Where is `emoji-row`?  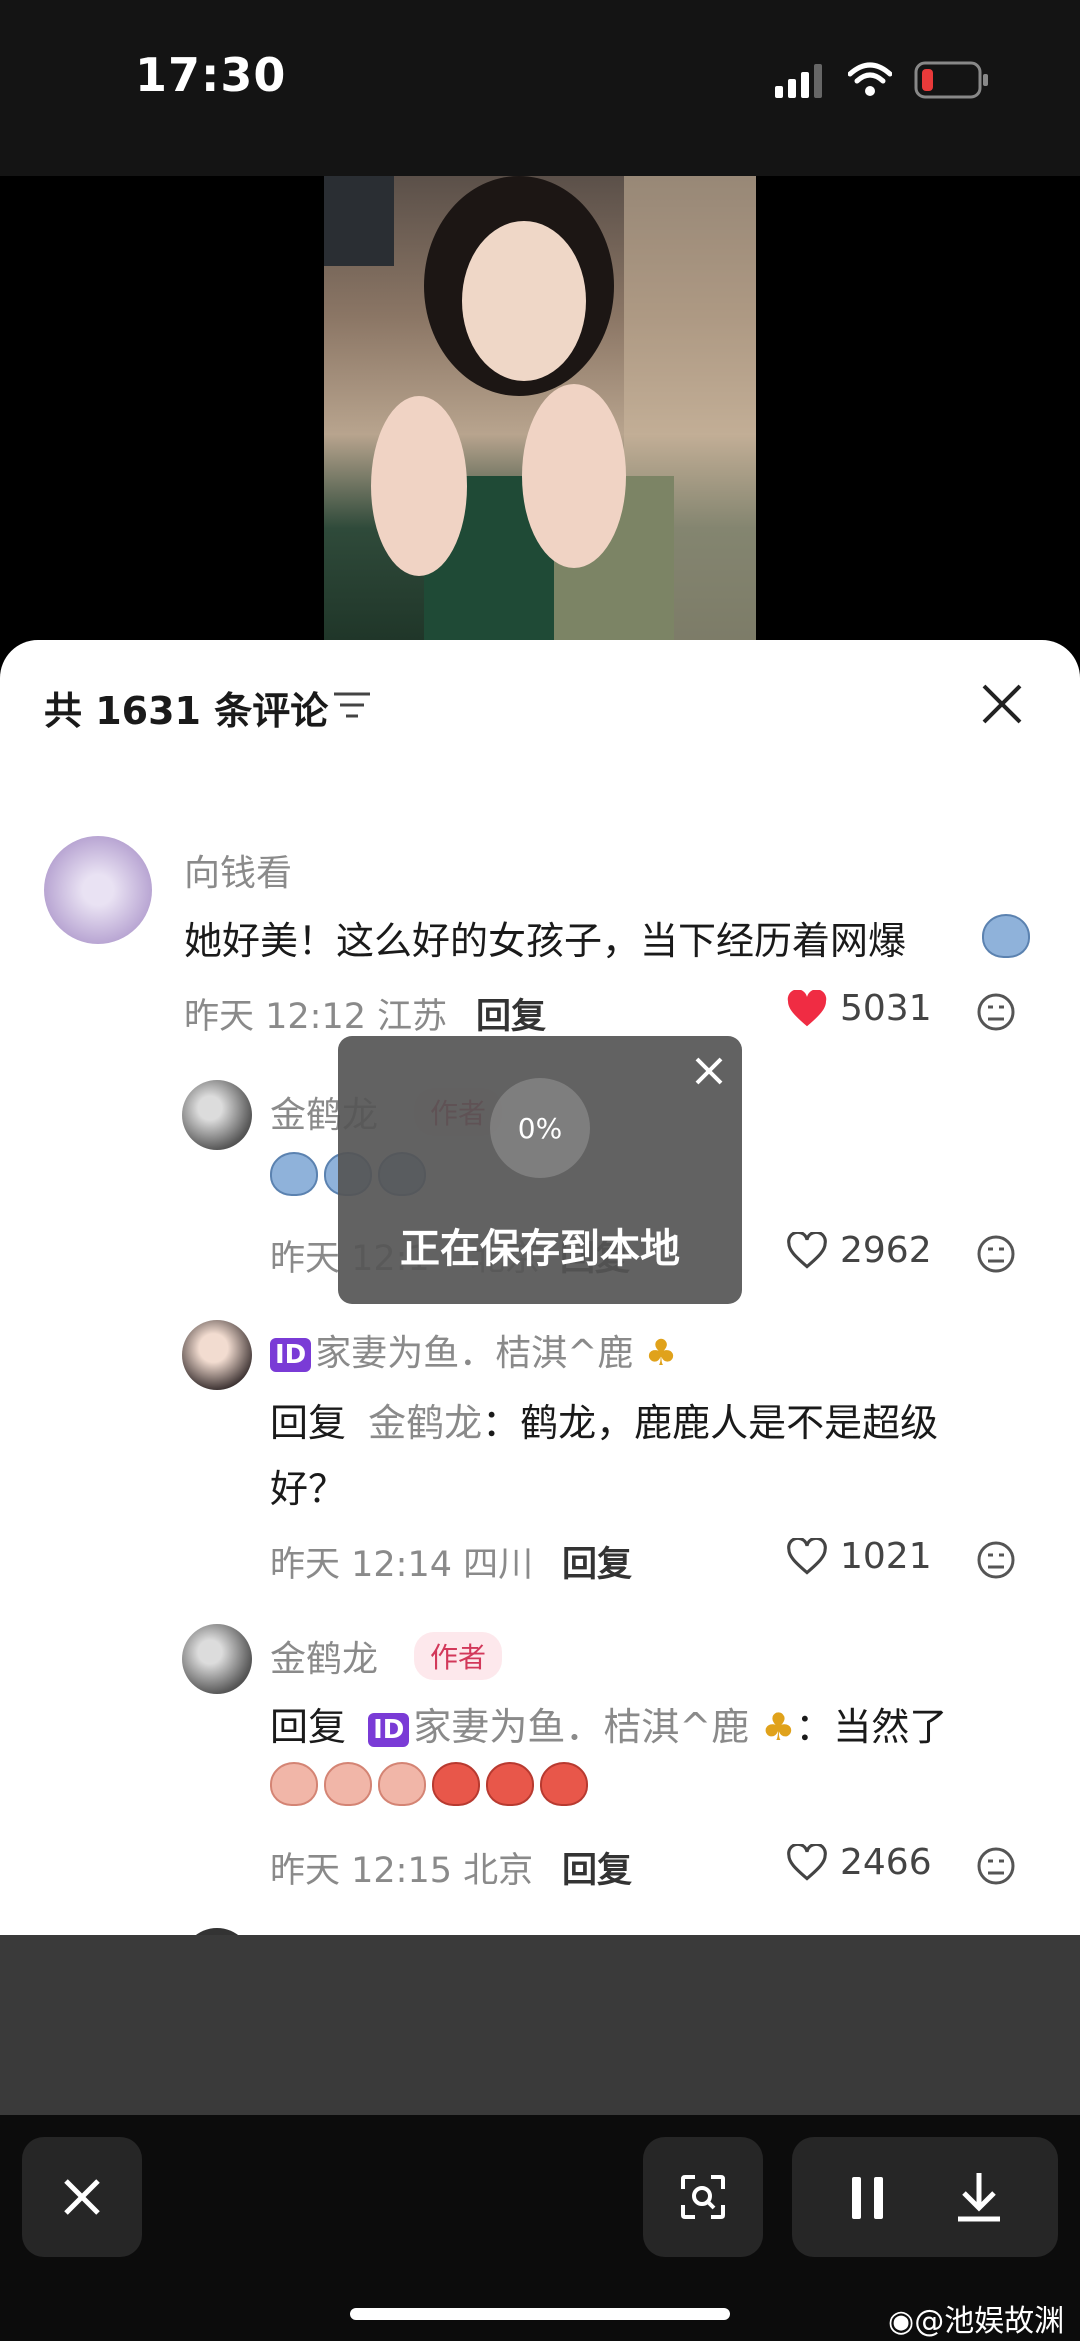
emoji-row is located at coordinates (429, 1784).